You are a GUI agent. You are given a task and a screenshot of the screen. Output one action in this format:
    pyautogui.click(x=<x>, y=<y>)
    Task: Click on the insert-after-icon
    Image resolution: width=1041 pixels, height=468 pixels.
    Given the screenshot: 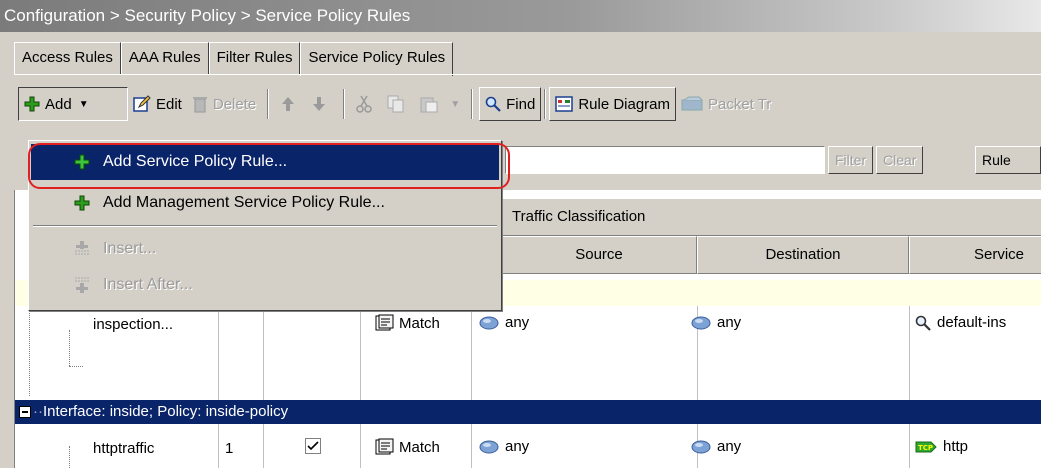 What is the action you would take?
    pyautogui.click(x=82, y=285)
    